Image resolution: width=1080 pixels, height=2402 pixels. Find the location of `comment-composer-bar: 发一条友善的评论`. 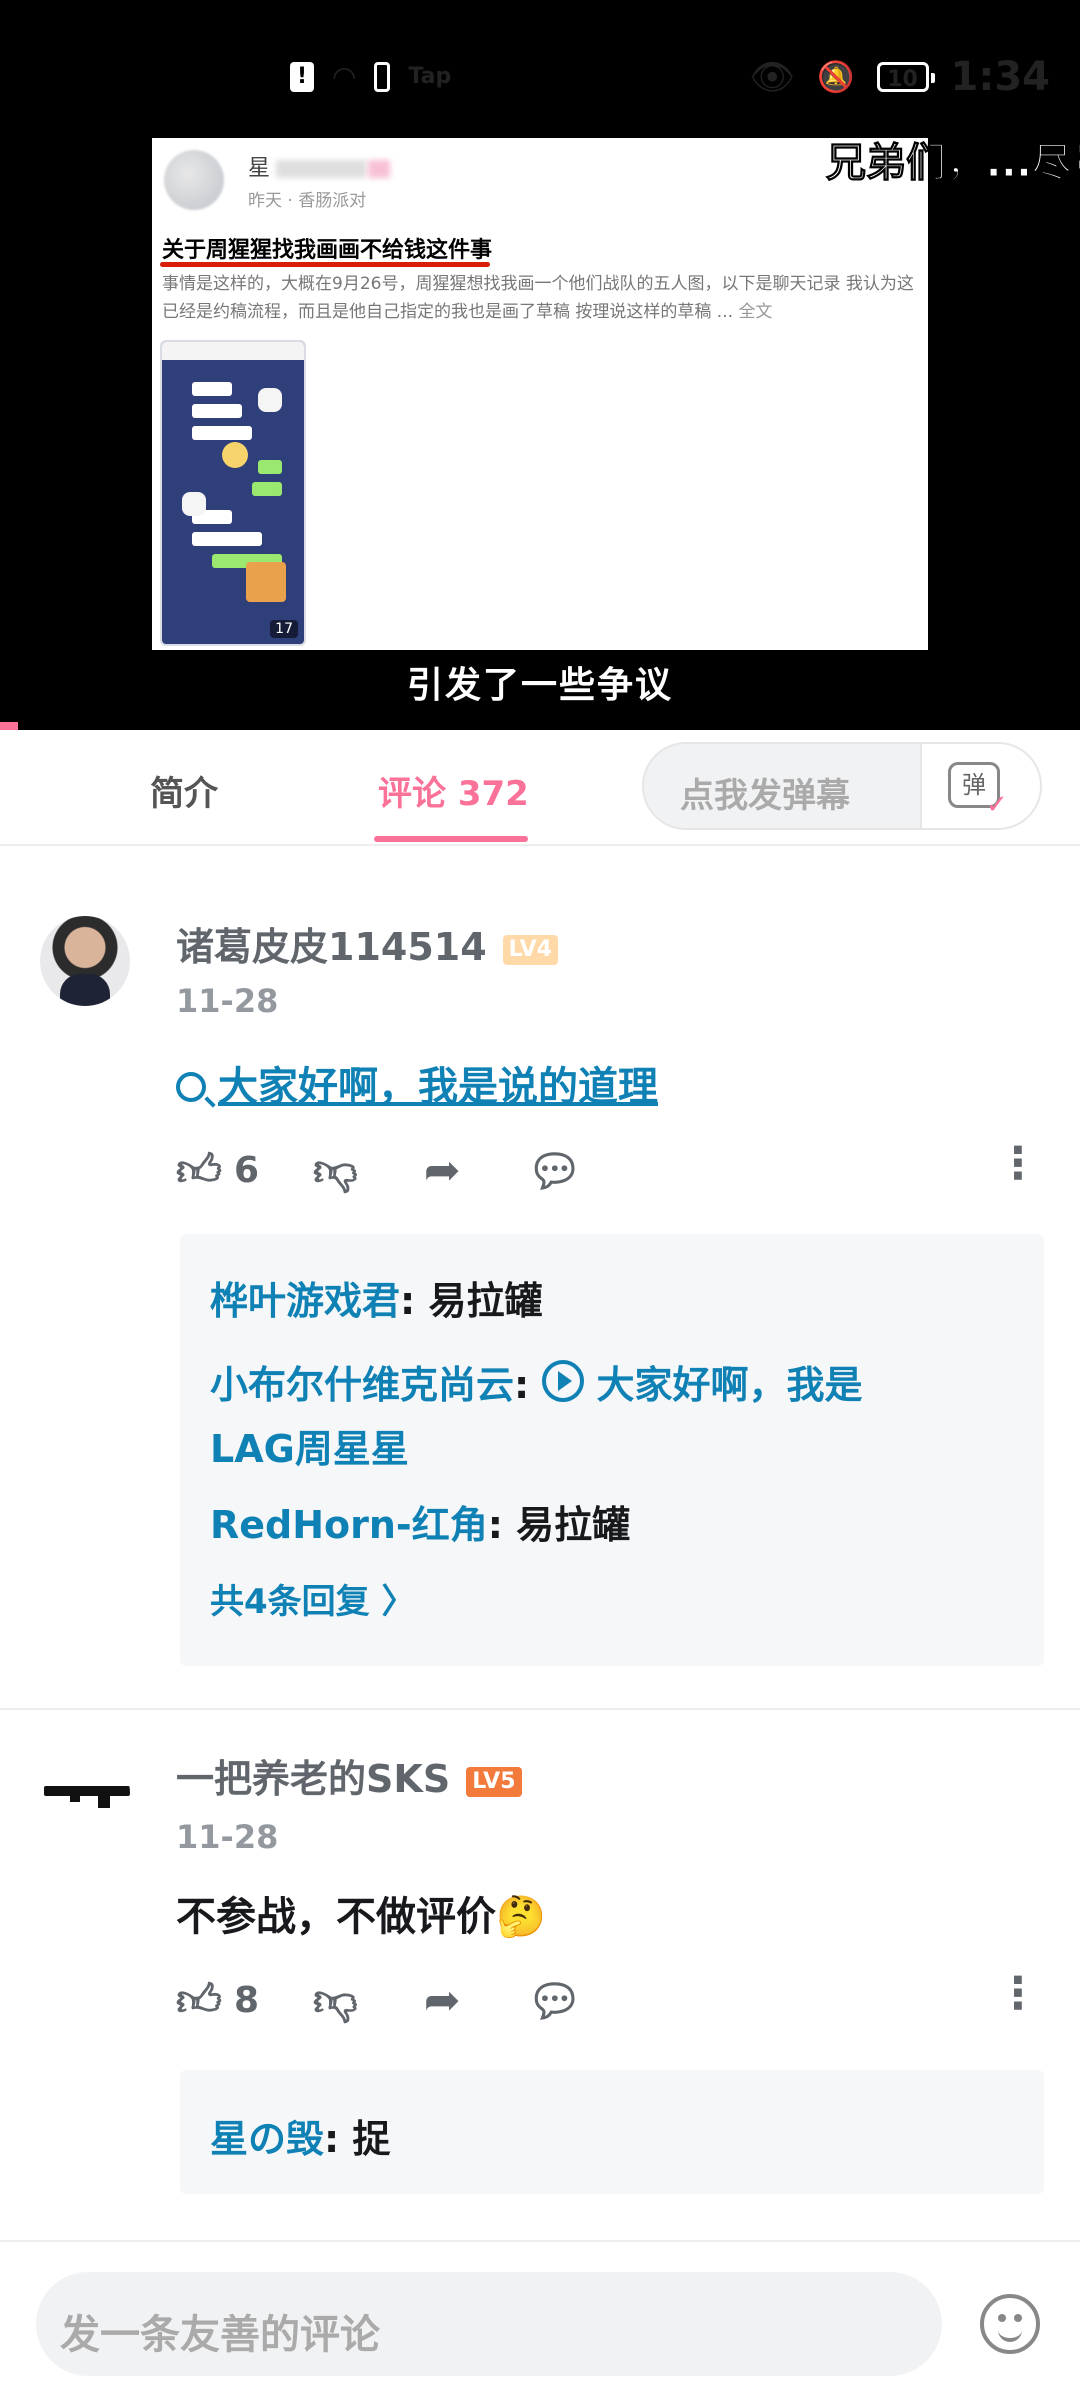

comment-composer-bar: 发一条友善的评论 is located at coordinates (540, 2321).